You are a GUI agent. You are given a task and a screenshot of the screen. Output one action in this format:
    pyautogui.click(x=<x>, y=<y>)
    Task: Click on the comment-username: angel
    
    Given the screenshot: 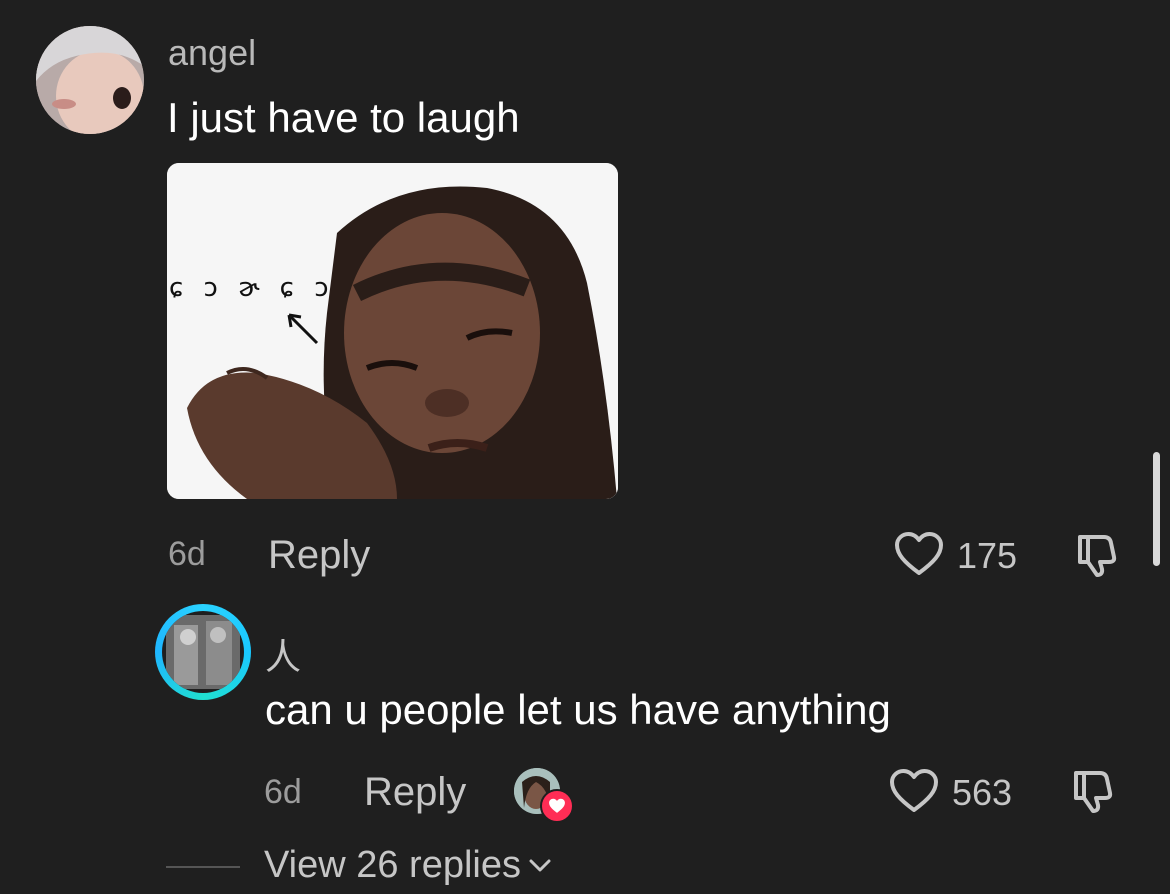 What is the action you would take?
    pyautogui.click(x=212, y=53)
    